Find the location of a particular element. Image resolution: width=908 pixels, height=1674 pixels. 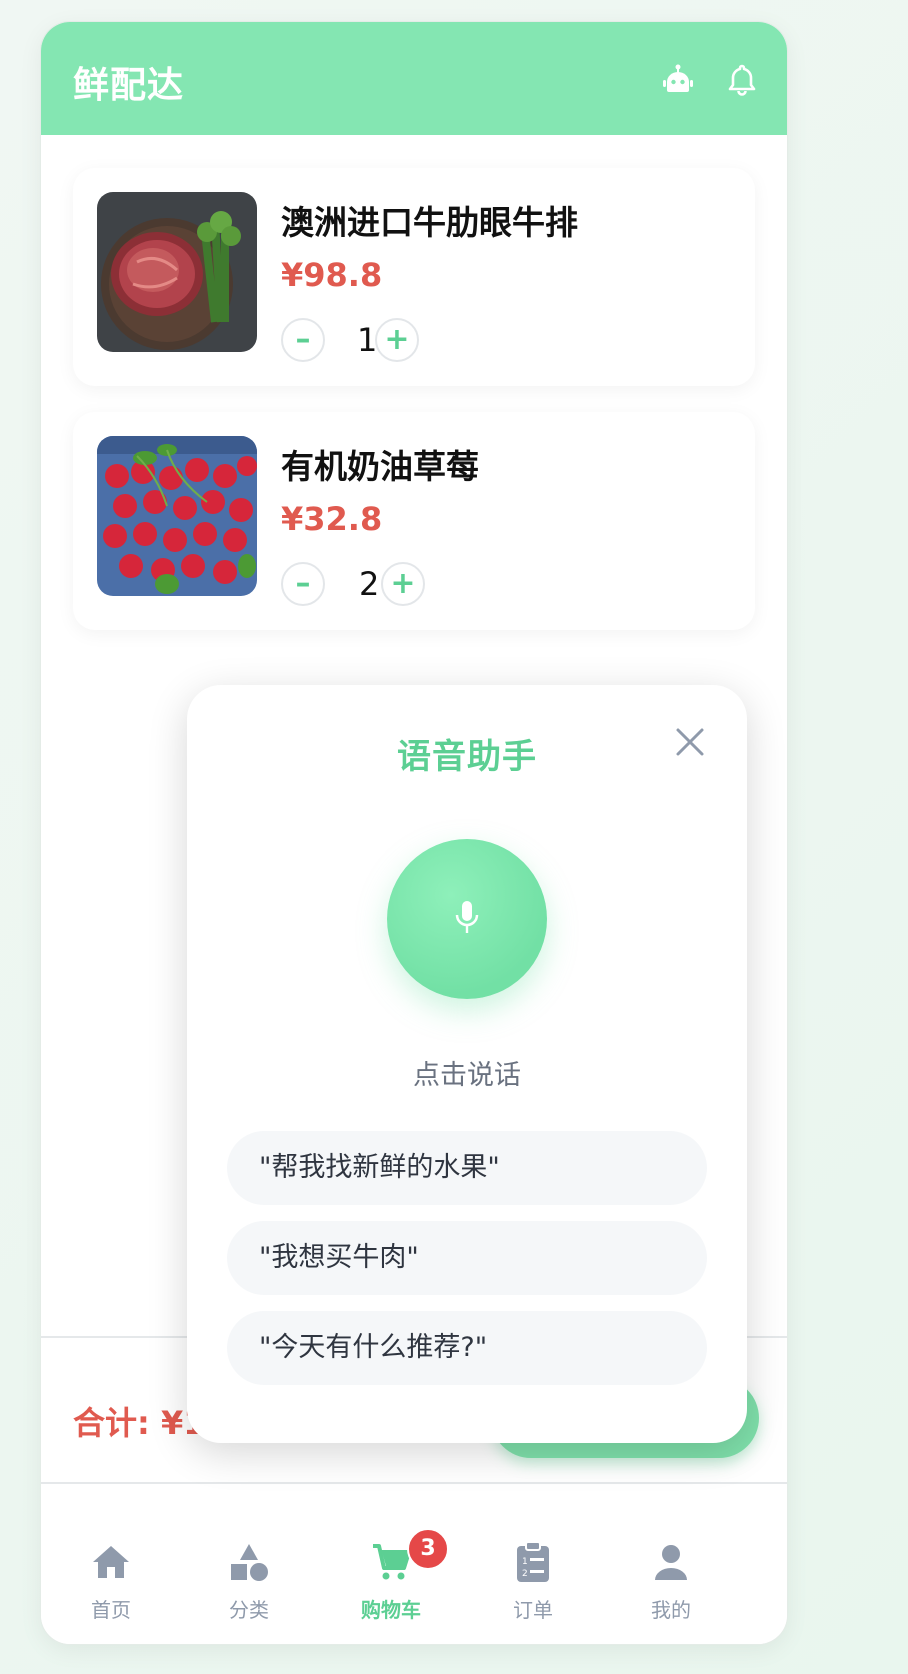

svg-text: 2 is located at coordinates (525, 1574).